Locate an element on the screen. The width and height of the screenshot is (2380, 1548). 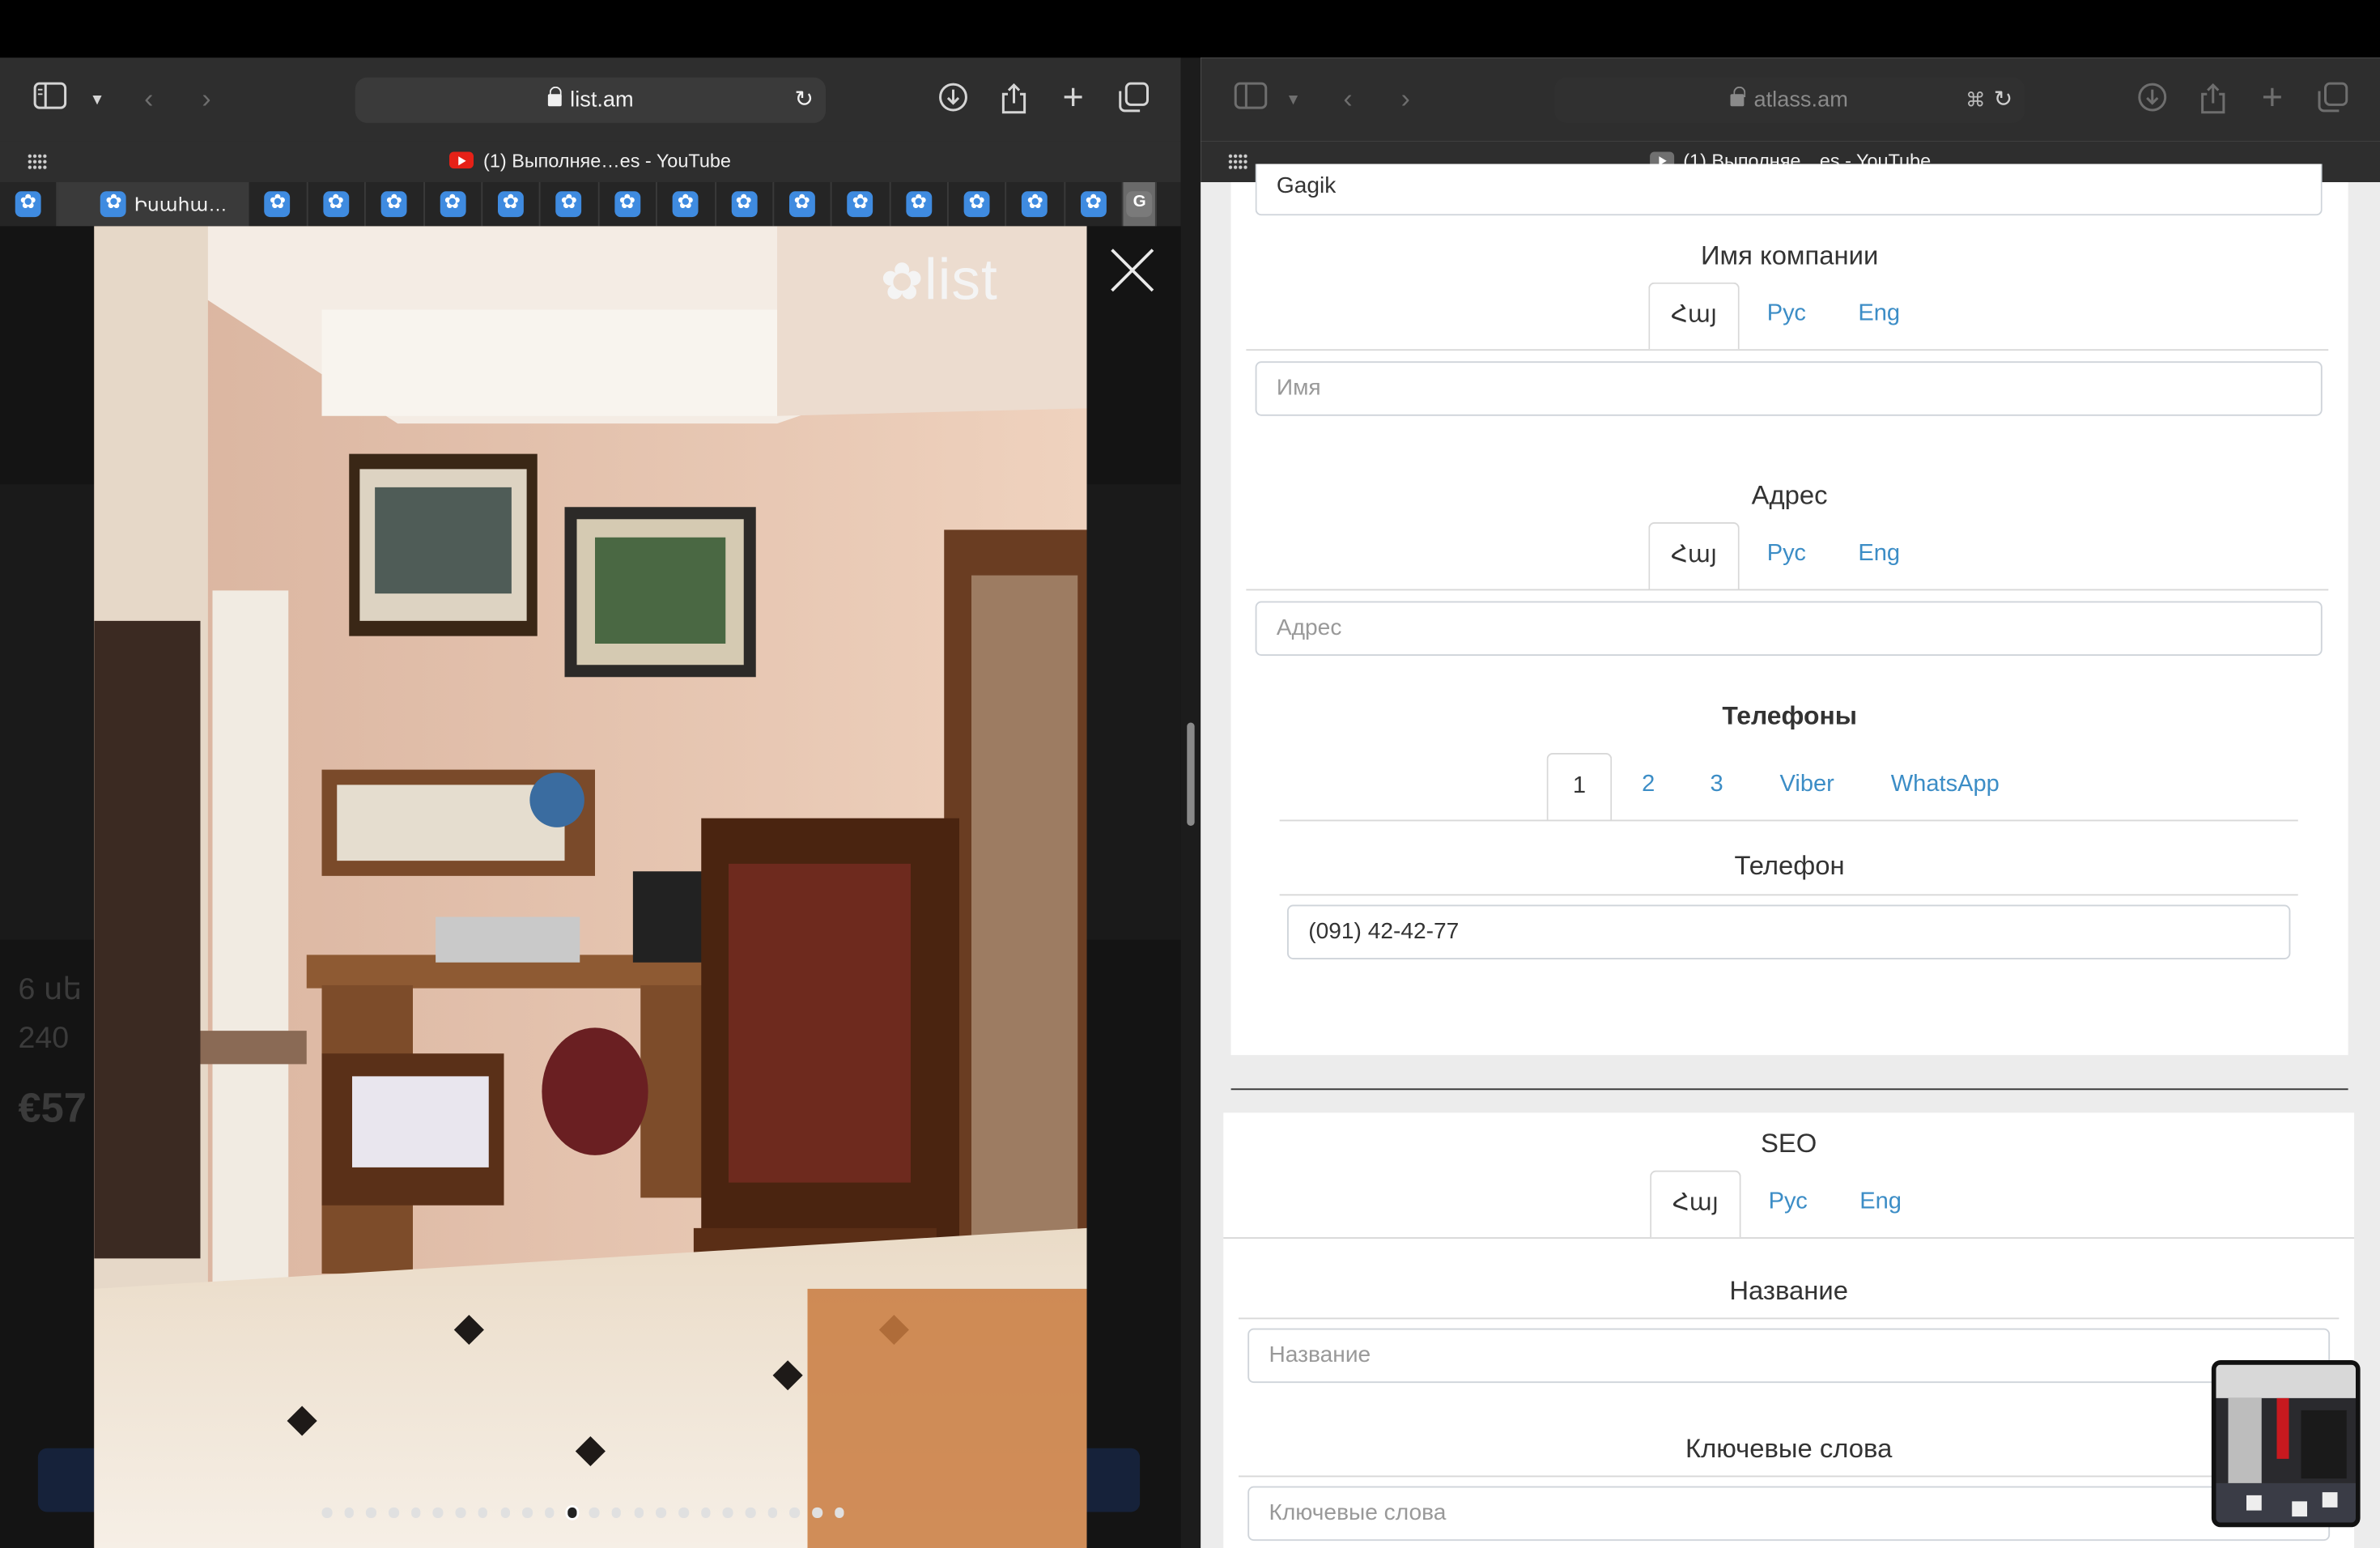
translate-icon: ⌘ is located at coordinates (1976, 100).